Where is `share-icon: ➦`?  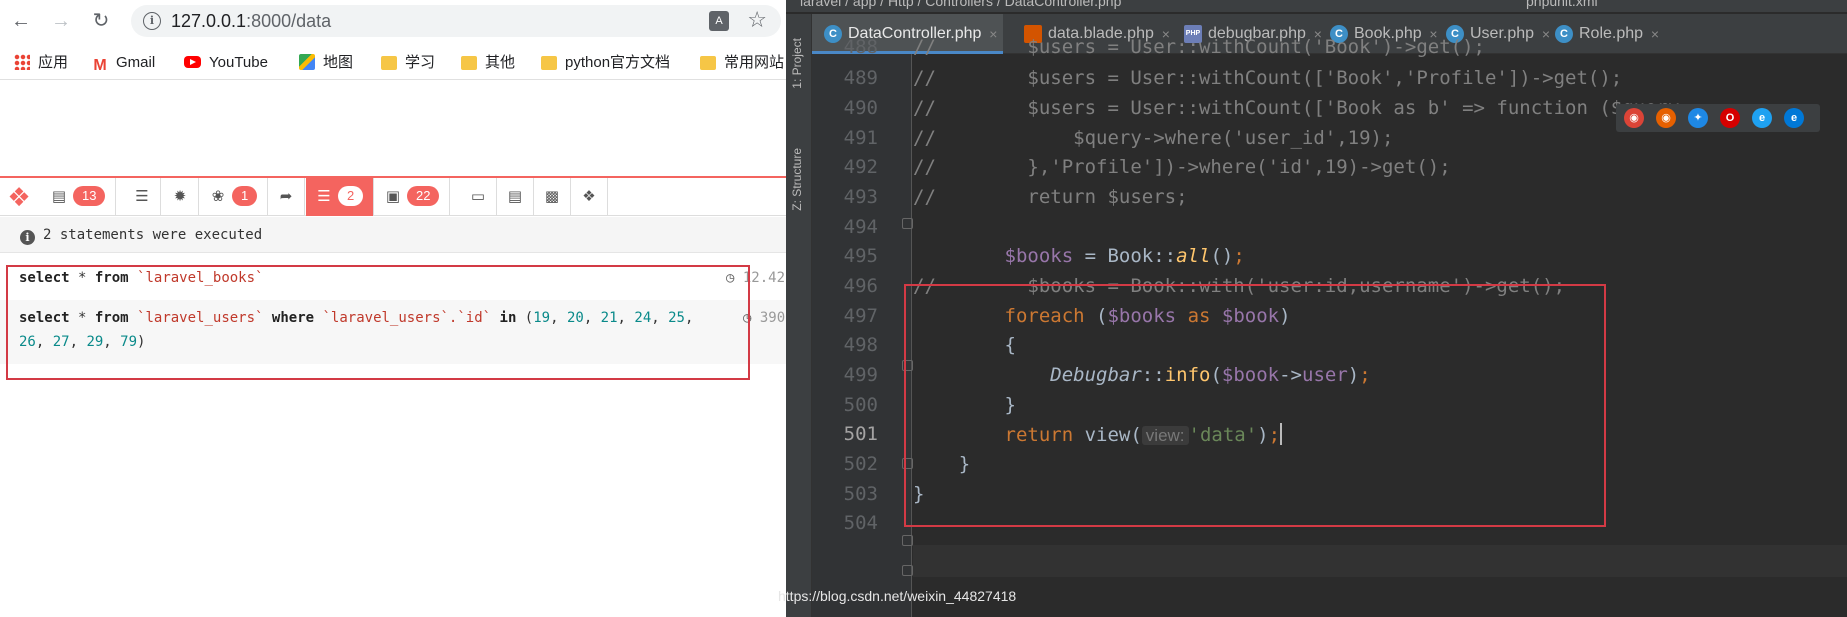
share-icon: ➦ is located at coordinates (286, 196).